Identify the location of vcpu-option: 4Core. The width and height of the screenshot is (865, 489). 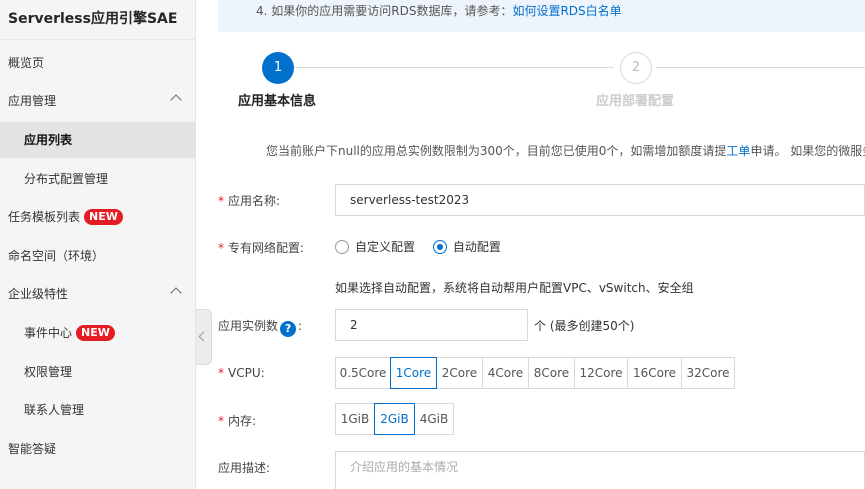
(505, 373).